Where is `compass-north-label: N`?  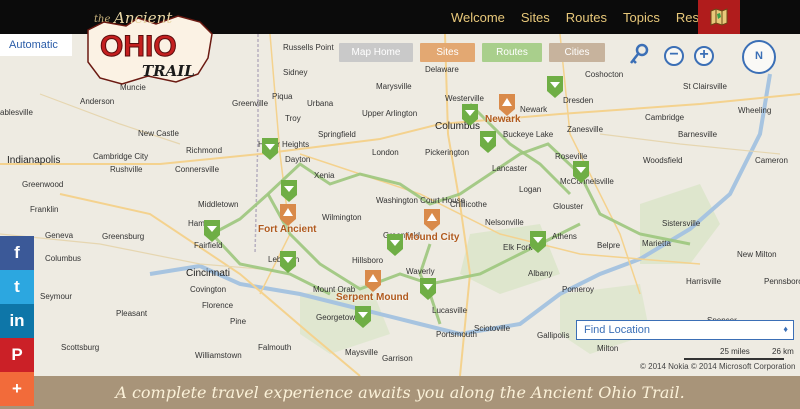
compass-north-label: N is located at coordinates (759, 56).